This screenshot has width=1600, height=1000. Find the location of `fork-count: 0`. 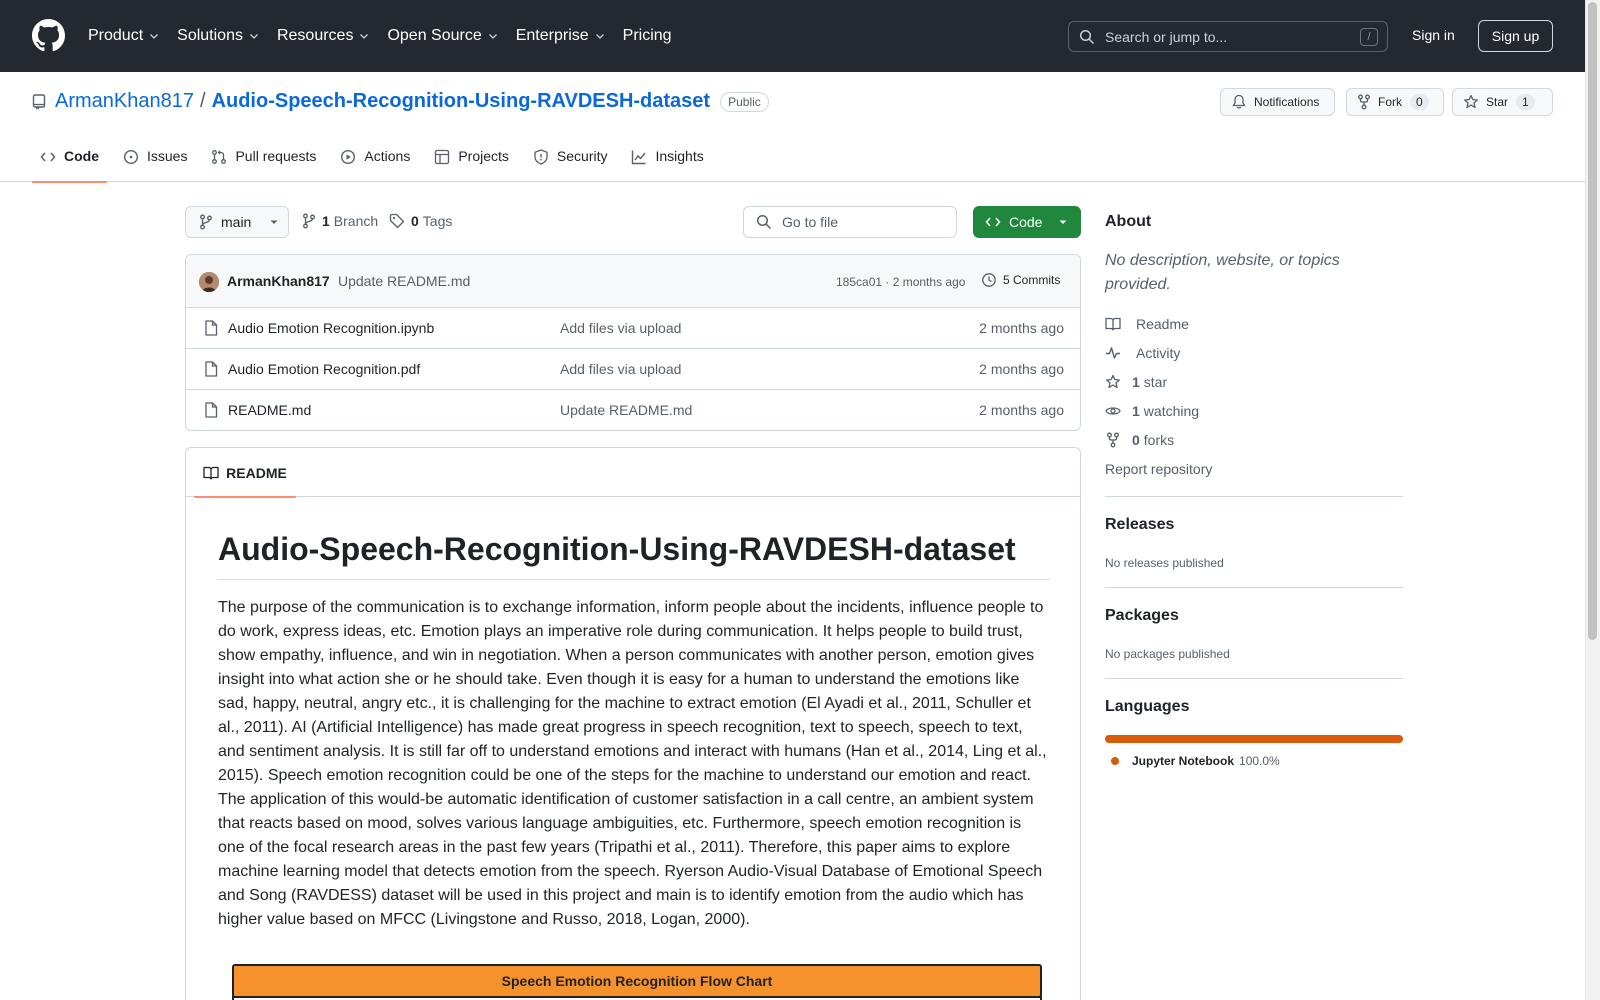

fork-count: 0 is located at coordinates (1419, 102).